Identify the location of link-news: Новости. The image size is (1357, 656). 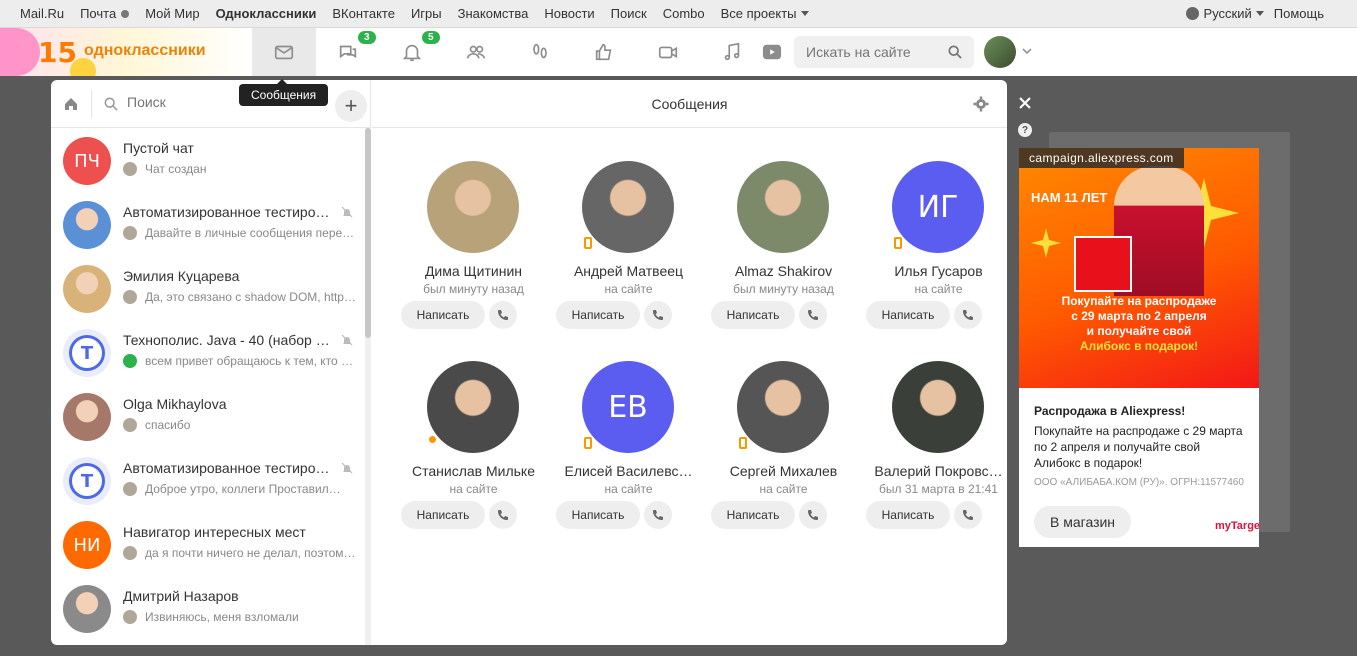
(569, 13).